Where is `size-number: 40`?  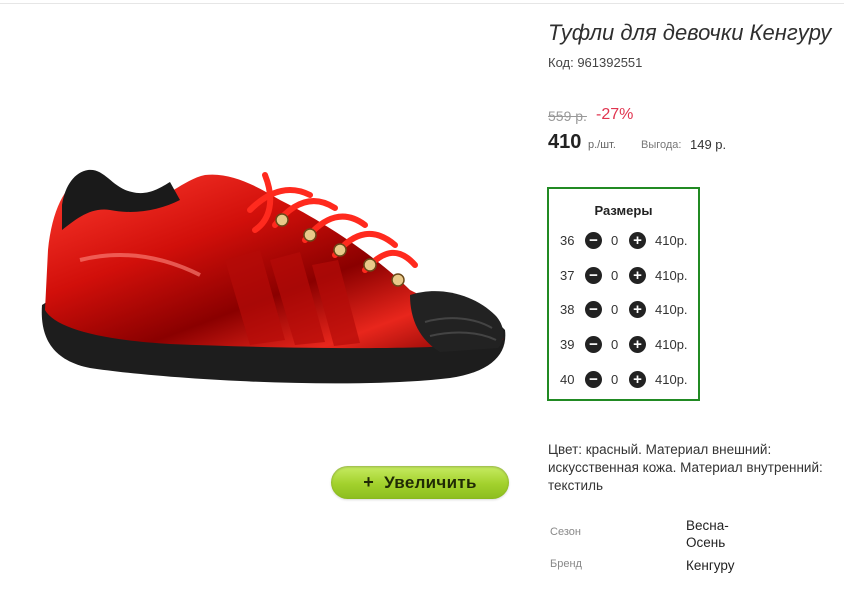 size-number: 40 is located at coordinates (567, 379).